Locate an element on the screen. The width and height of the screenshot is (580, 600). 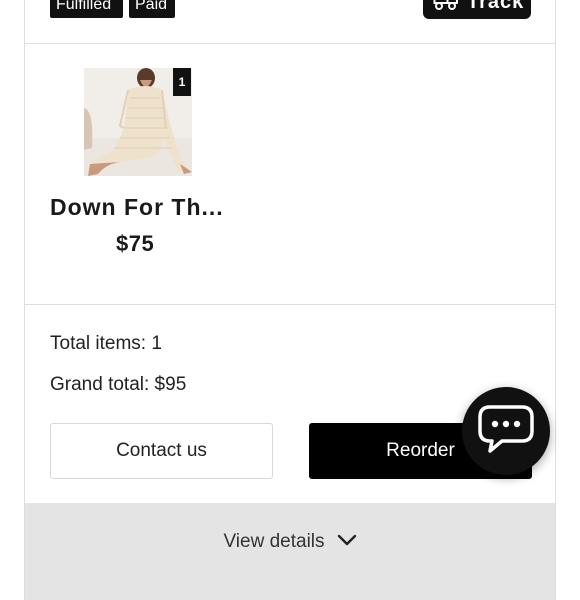
truck-icon is located at coordinates (446, 6).